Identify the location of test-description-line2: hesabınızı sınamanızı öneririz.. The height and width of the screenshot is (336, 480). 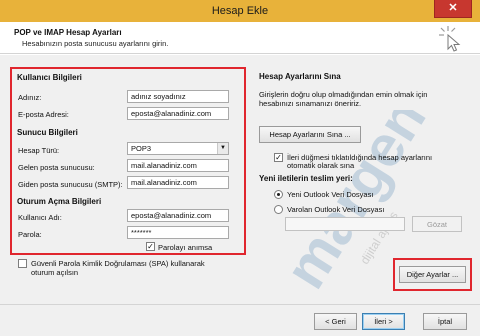
(310, 103).